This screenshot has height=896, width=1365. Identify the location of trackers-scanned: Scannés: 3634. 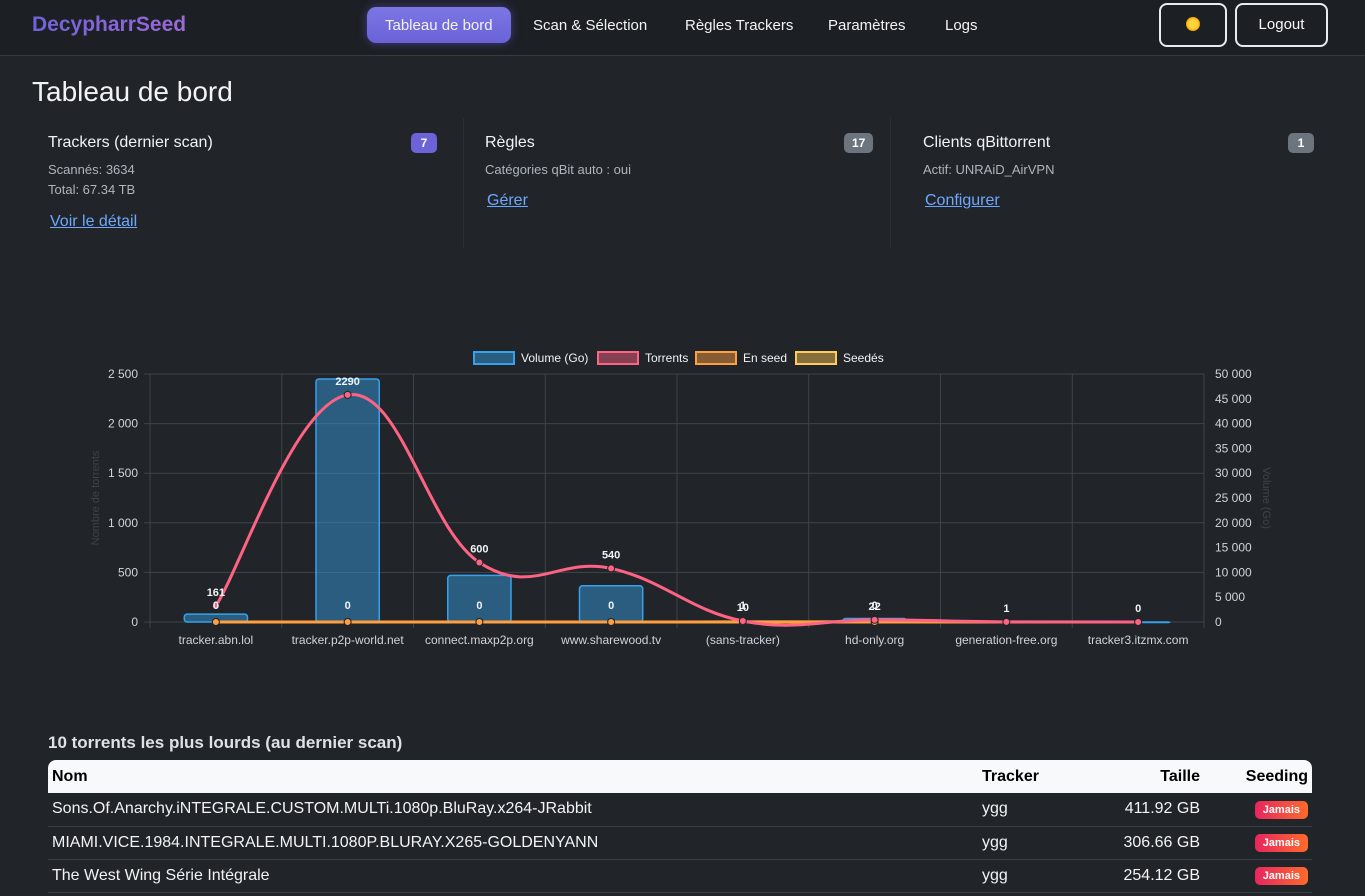
(91, 169).